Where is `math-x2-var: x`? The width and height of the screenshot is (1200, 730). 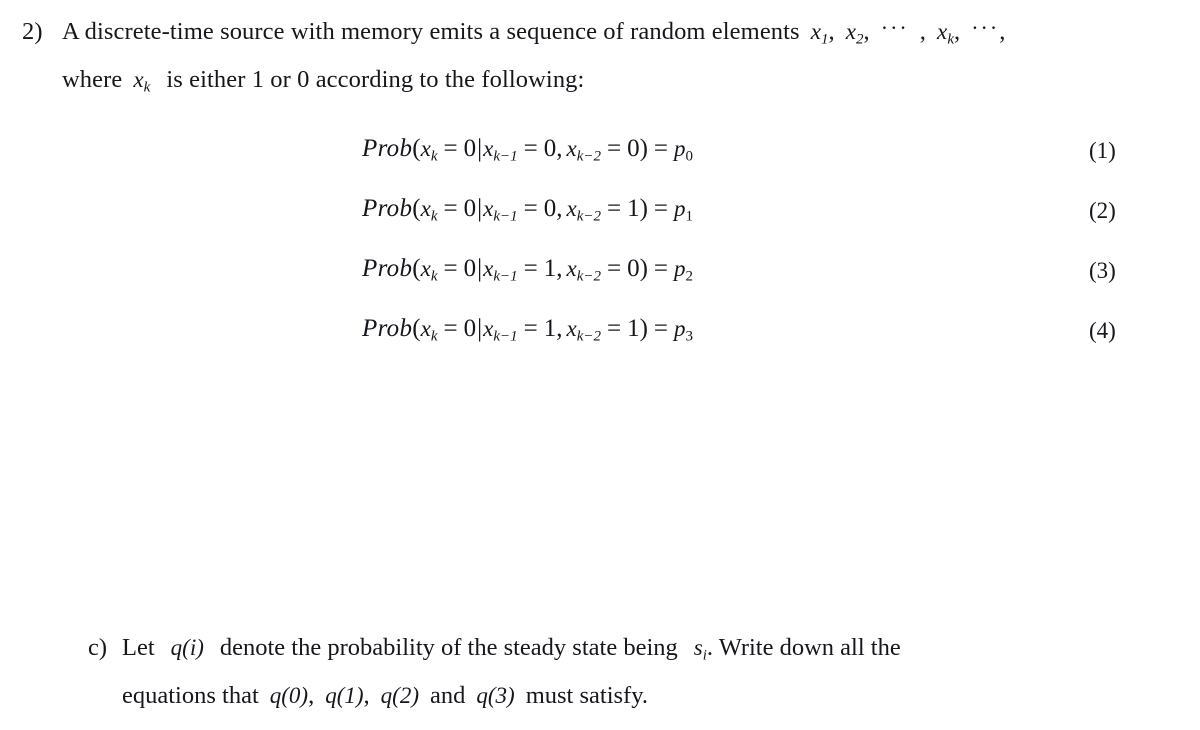
math-x2-var: x is located at coordinates (851, 31).